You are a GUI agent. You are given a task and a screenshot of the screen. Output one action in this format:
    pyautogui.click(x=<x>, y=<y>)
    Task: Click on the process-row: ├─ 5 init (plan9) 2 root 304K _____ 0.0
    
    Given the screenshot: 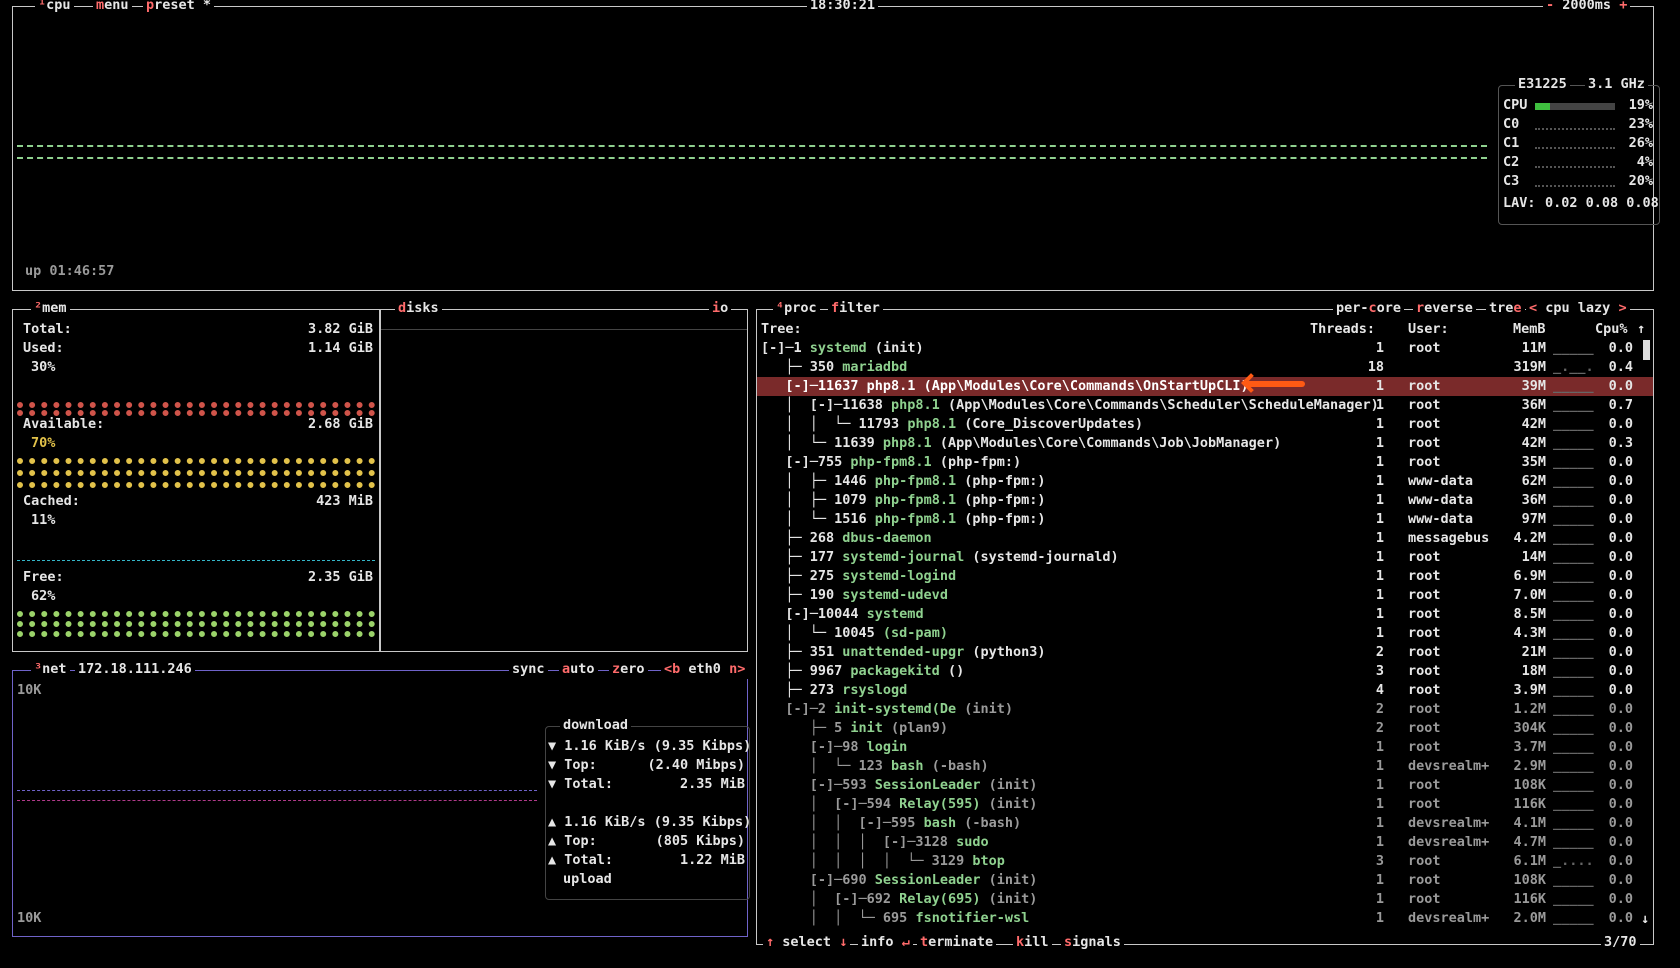 What is the action you would take?
    pyautogui.click(x=1205, y=728)
    